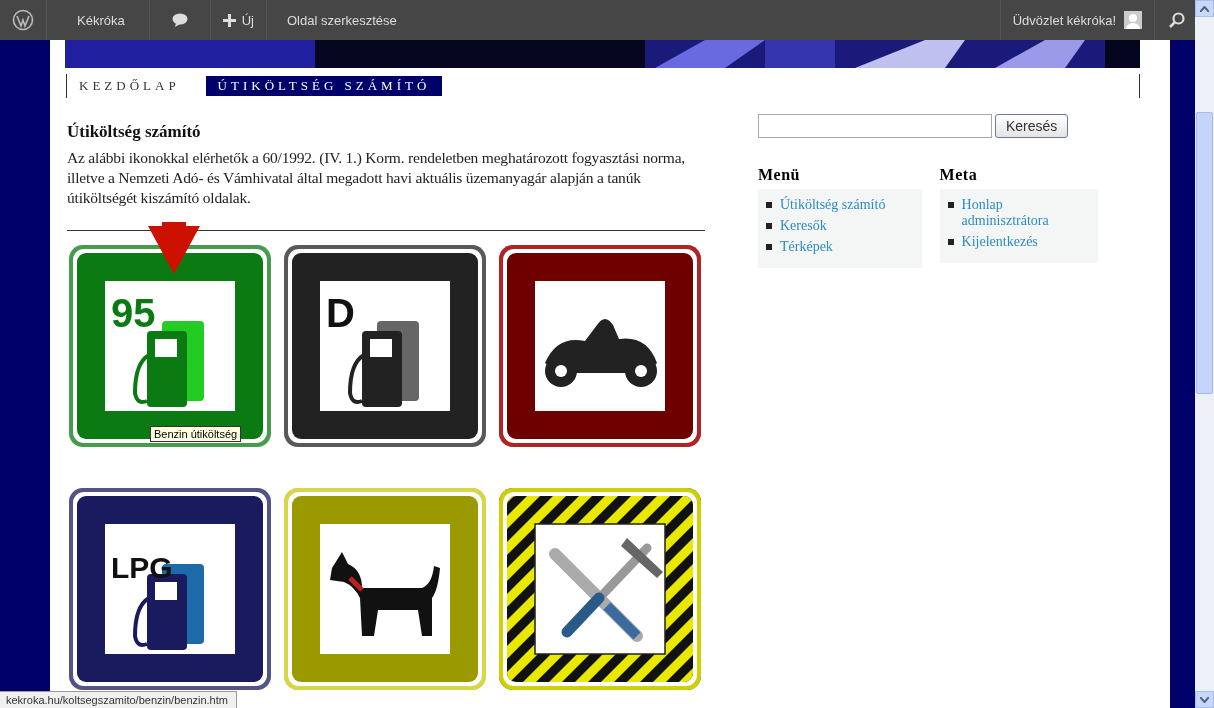  What do you see at coordinates (342, 20) in the screenshot?
I see `edit-page-link: Oldal szerkesztése` at bounding box center [342, 20].